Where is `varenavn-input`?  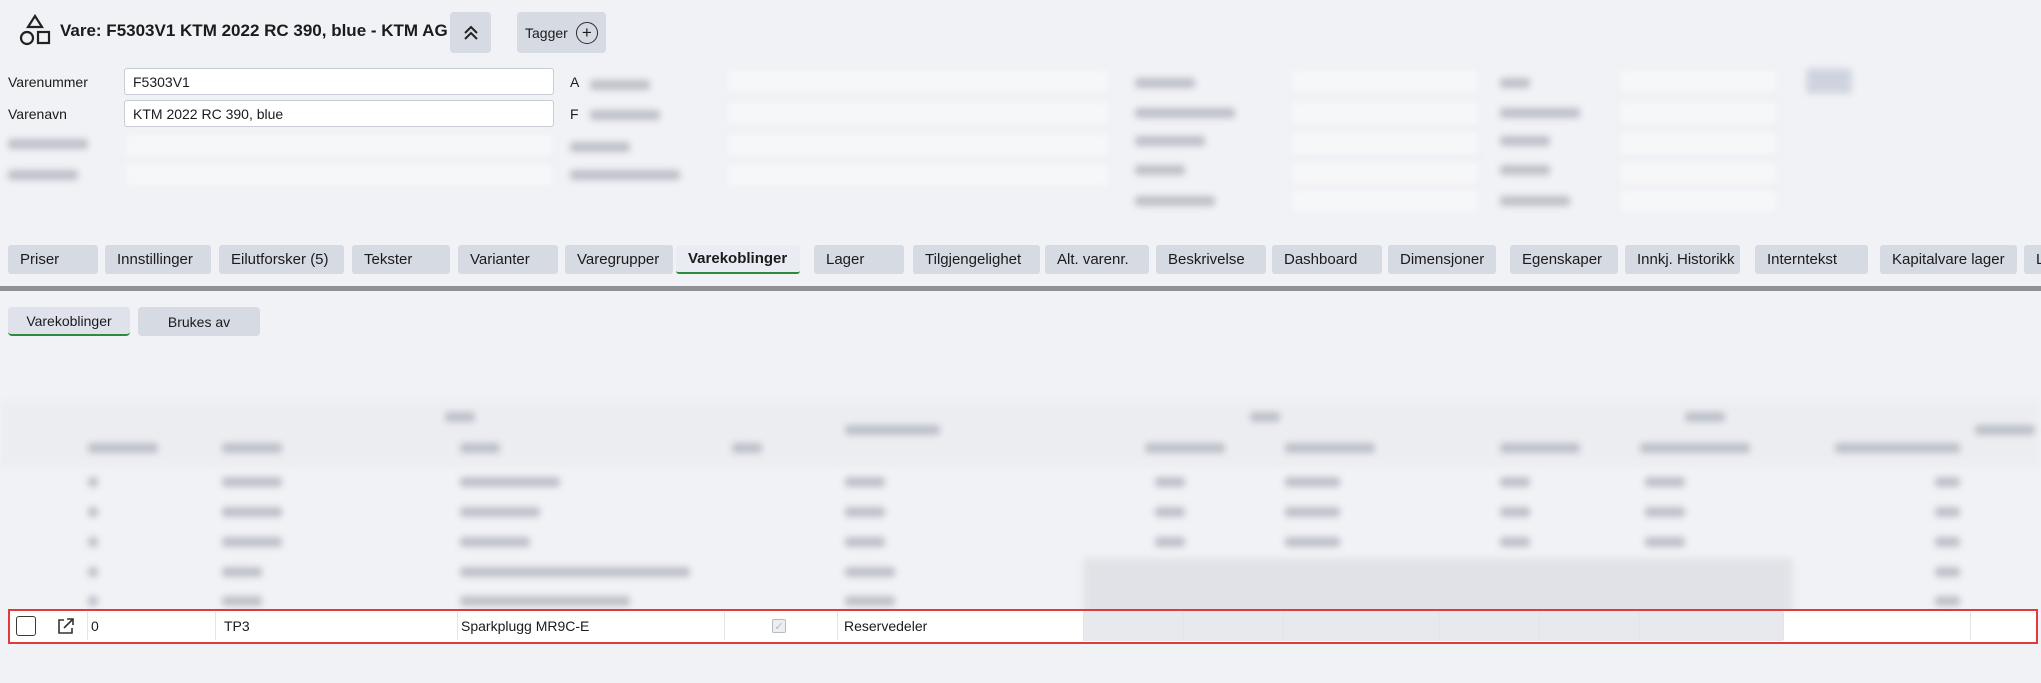 varenavn-input is located at coordinates (339, 113).